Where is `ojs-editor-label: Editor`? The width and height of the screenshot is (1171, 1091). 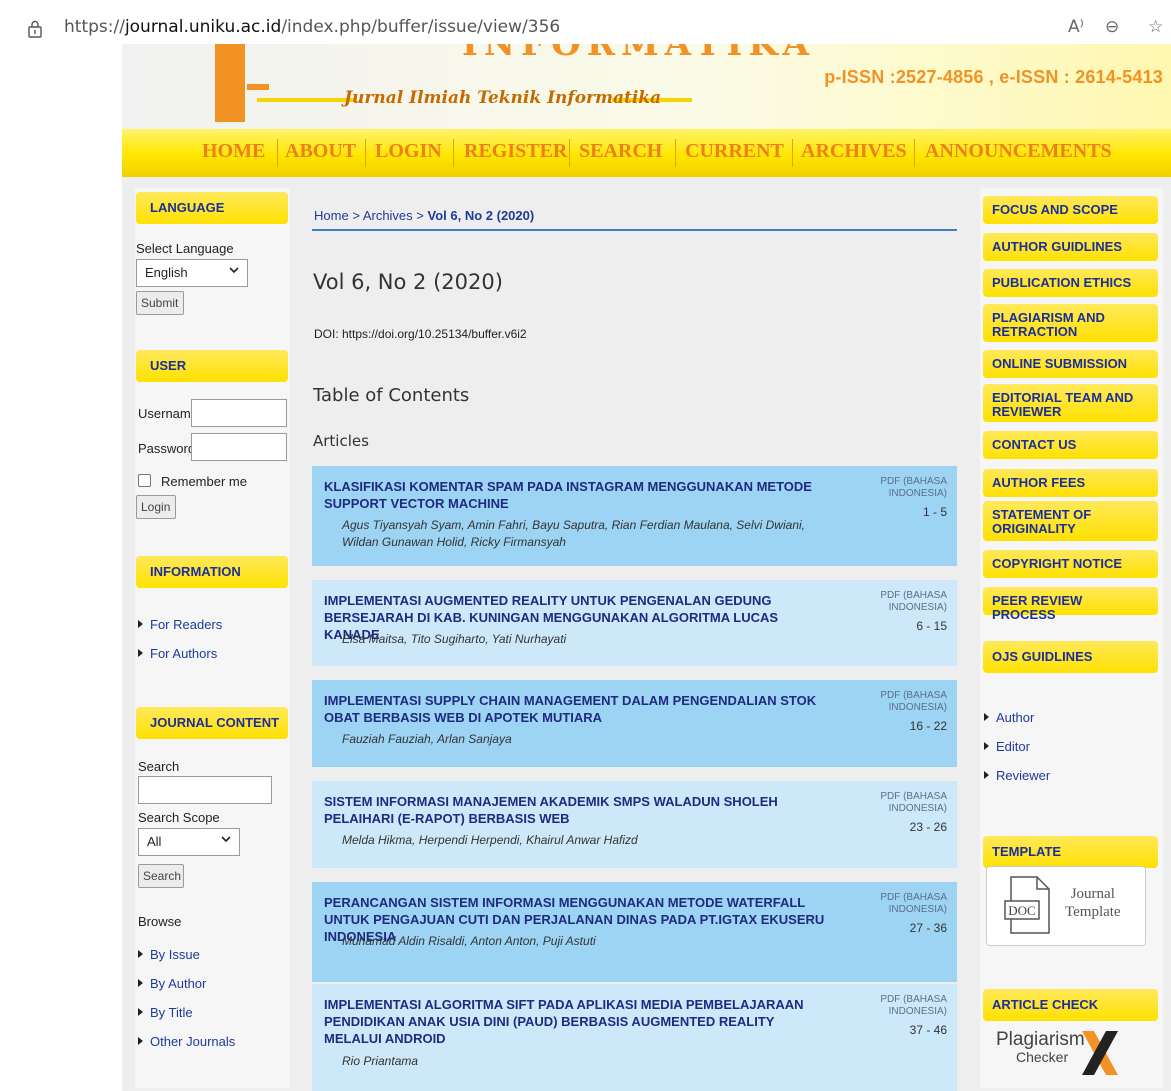
ojs-editor-label: Editor is located at coordinates (1013, 746).